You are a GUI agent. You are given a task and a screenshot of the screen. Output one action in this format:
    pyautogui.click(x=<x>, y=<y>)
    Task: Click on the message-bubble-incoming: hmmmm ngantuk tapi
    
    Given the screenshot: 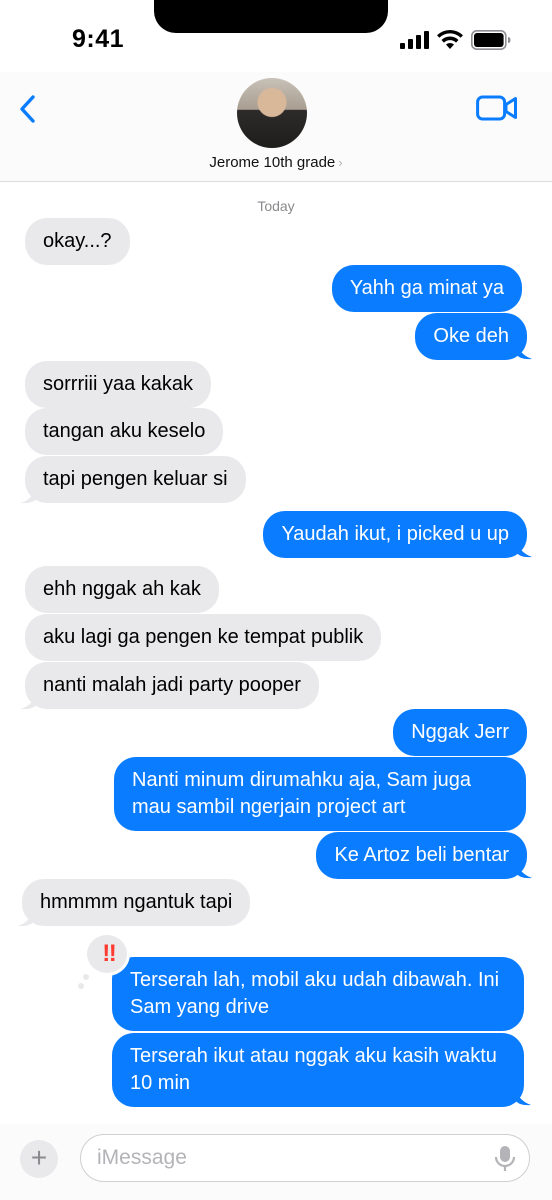 What is the action you would take?
    pyautogui.click(x=136, y=902)
    